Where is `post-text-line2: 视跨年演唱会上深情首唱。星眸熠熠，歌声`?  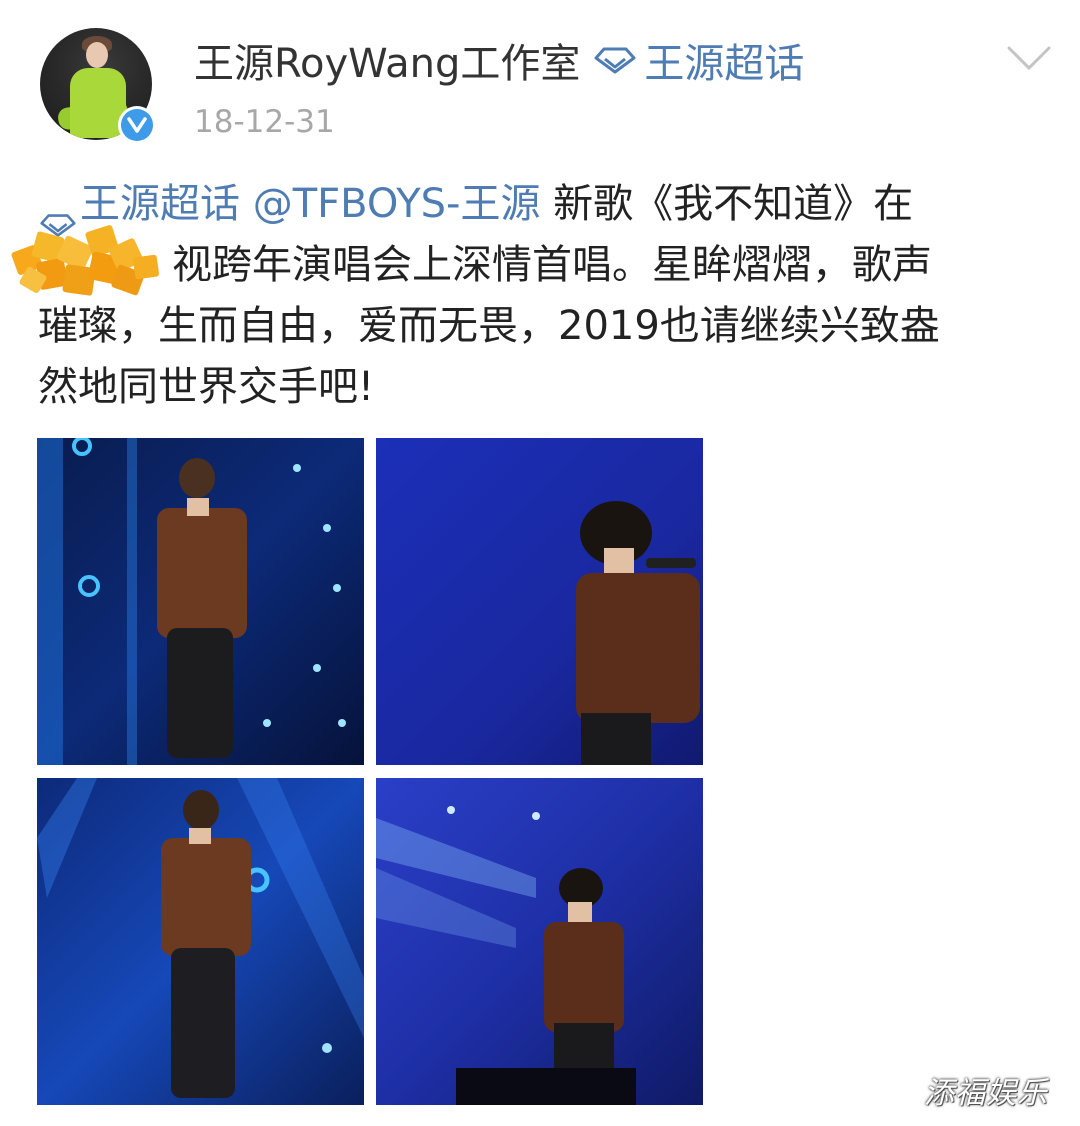 post-text-line2: 视跨年演唱会上深情首唱。星眸熠熠，歌声 is located at coordinates (552, 265).